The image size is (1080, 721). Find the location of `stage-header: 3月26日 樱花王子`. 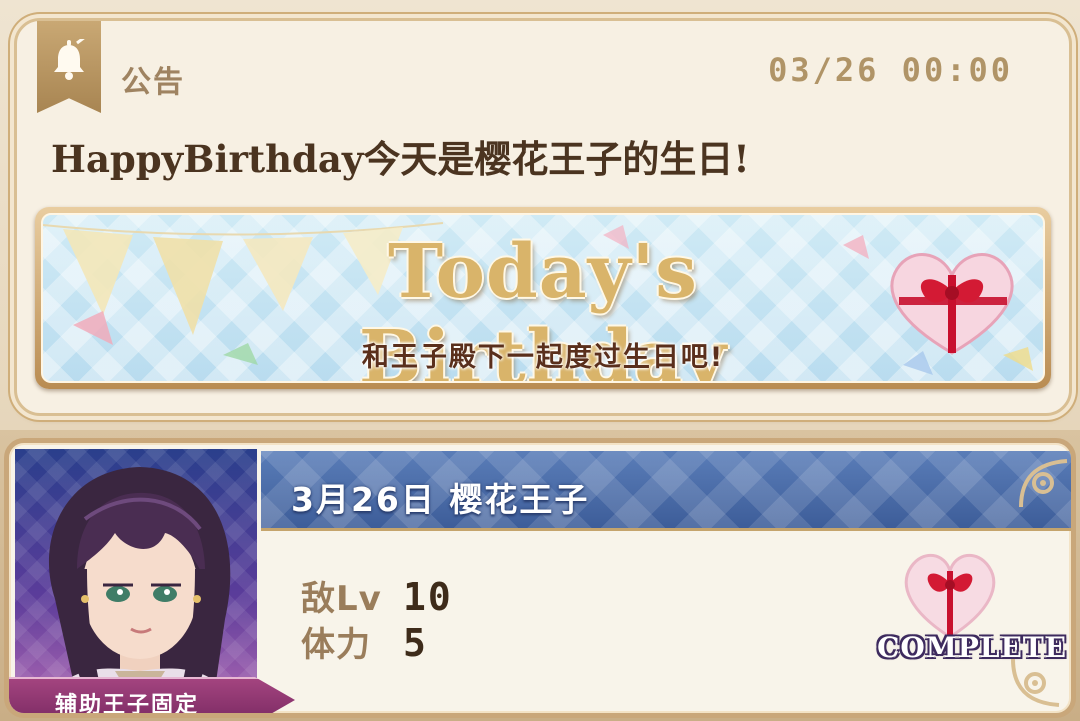

stage-header: 3月26日 樱花王子 is located at coordinates (666, 491).